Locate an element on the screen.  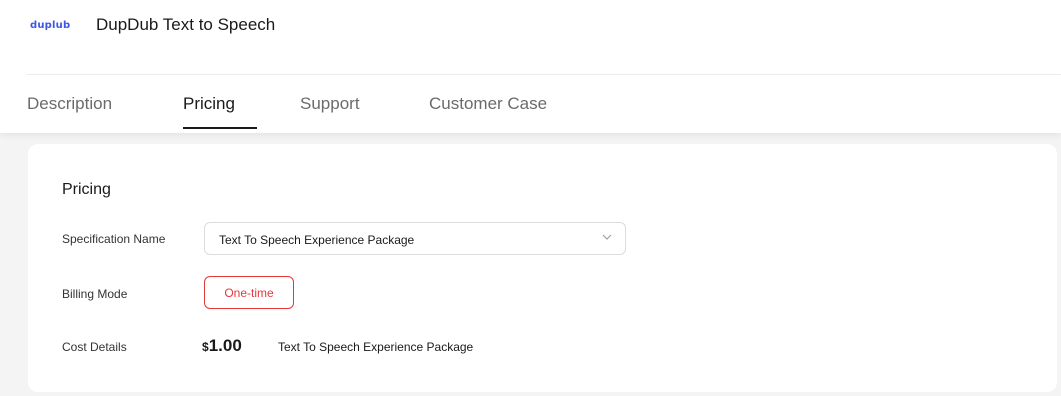
cost-price: $1.00 is located at coordinates (222, 346).